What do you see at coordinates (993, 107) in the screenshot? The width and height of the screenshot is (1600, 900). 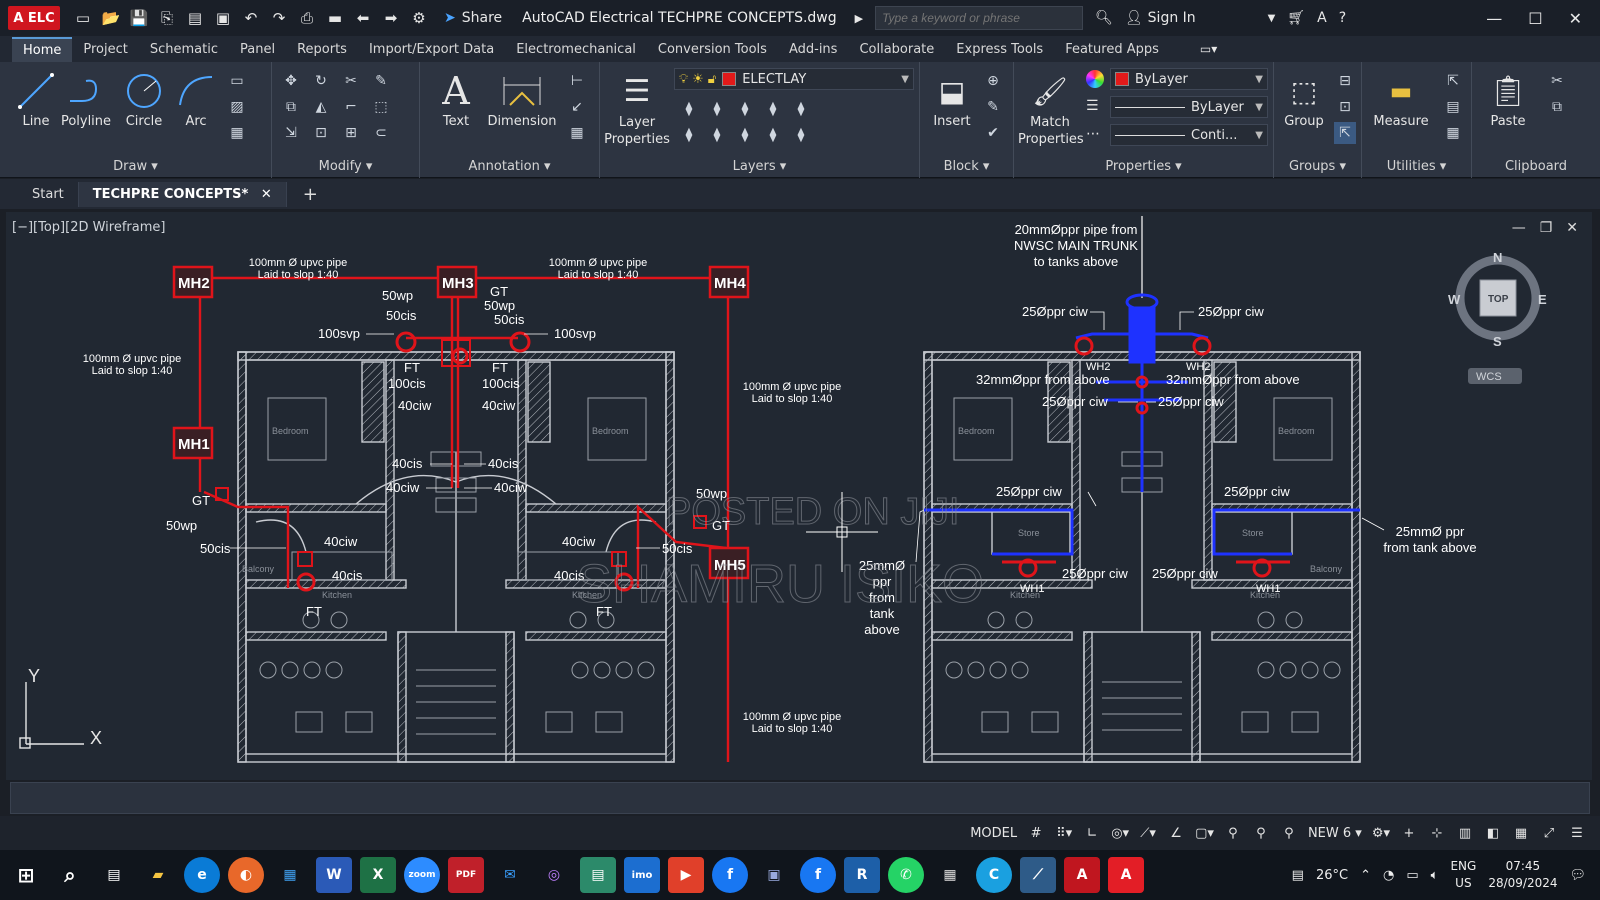 I see `edit-block-icon: ✎` at bounding box center [993, 107].